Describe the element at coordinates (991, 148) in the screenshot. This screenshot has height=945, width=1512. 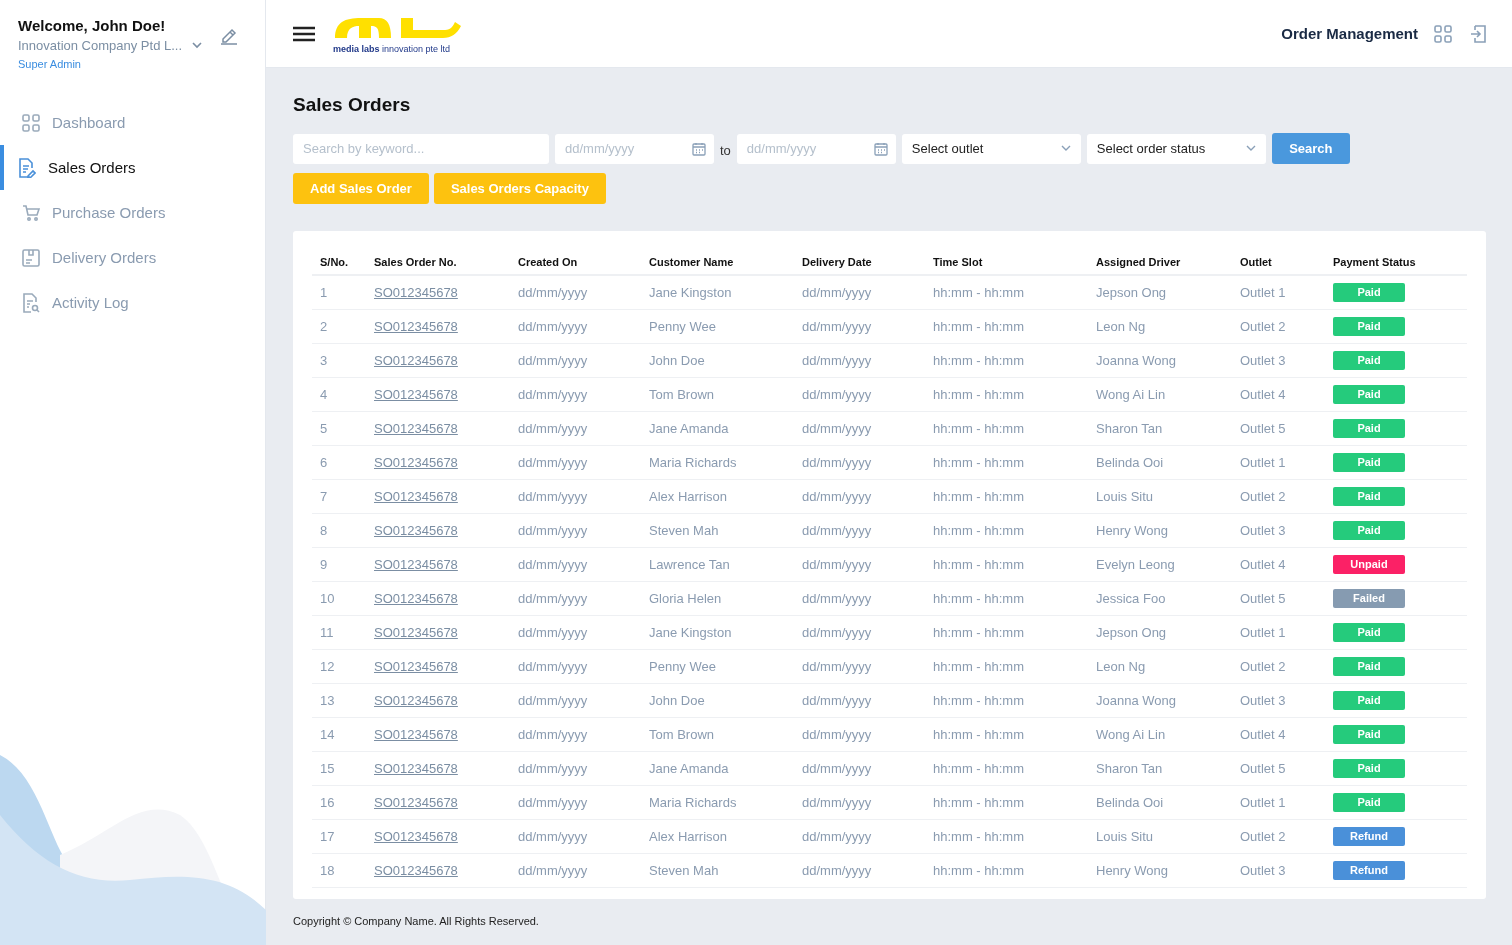
I see `outlet-dropdown: Select outlet` at that location.